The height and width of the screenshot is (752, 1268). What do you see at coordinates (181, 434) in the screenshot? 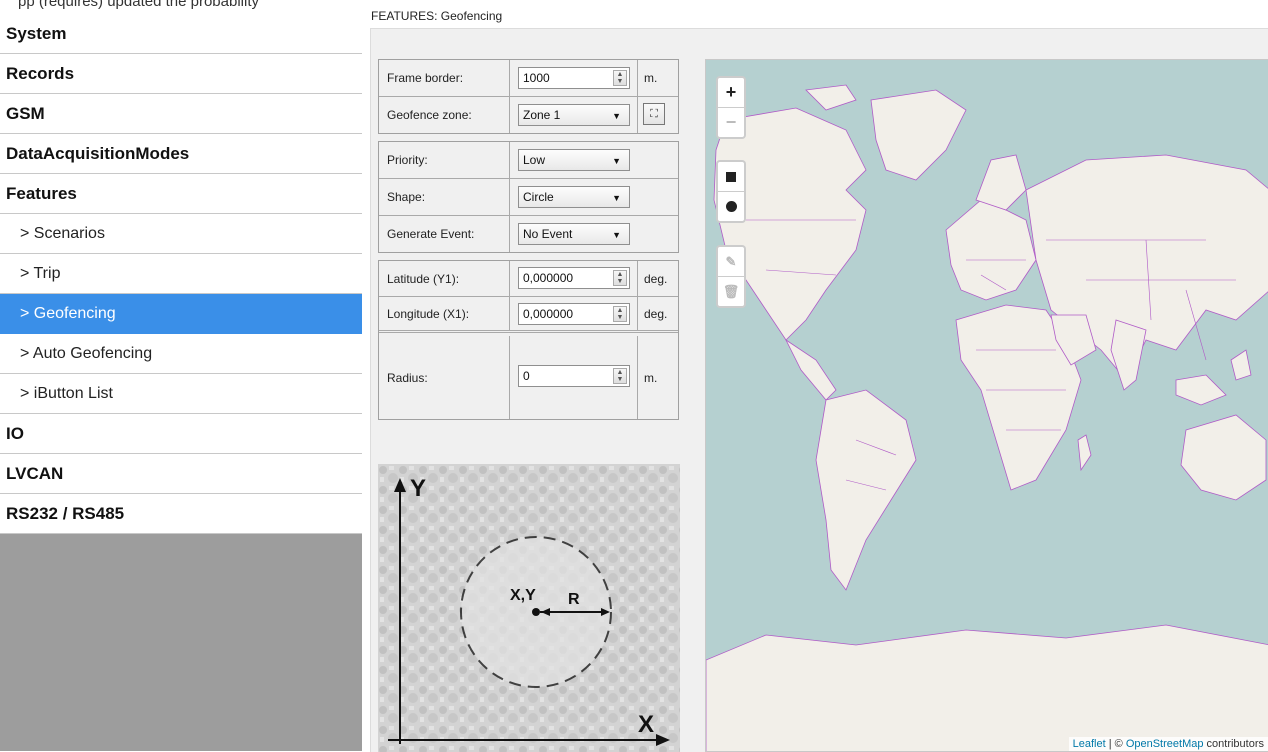
I see `sidebar-item-io: IO` at bounding box center [181, 434].